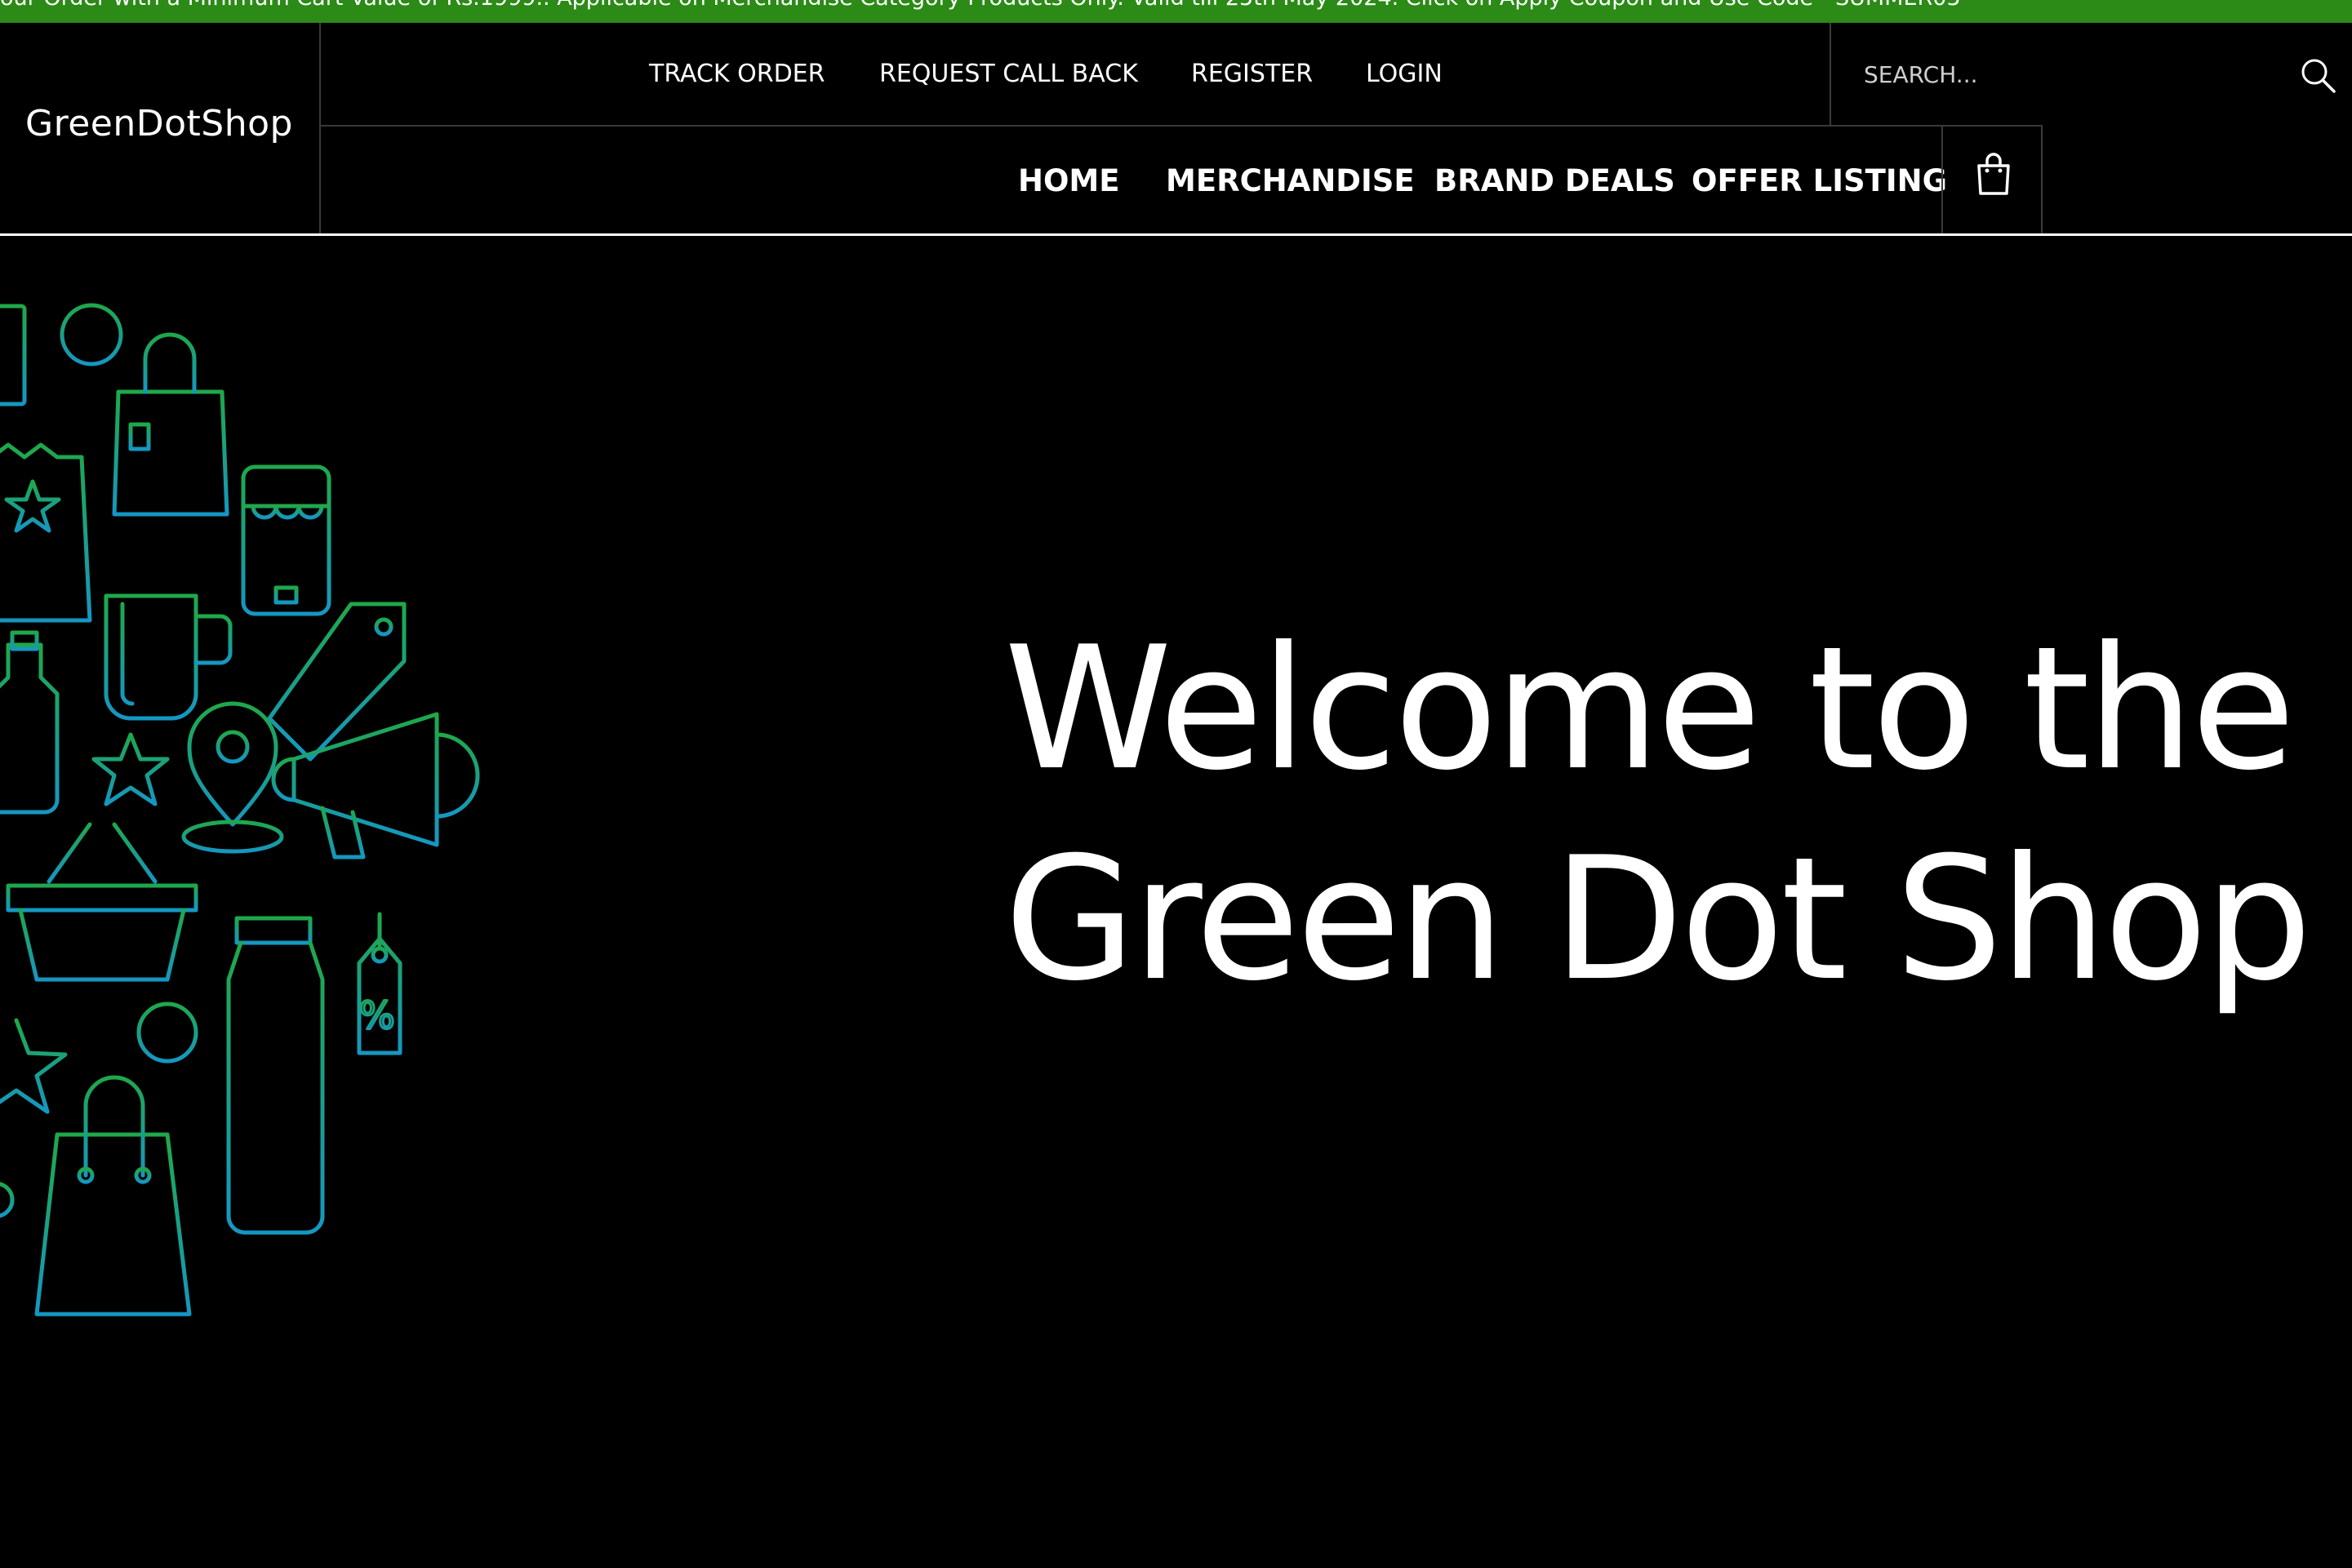 This screenshot has width=2352, height=1568. What do you see at coordinates (737, 74) in the screenshot?
I see `track-order-link: TRACK ORDER` at bounding box center [737, 74].